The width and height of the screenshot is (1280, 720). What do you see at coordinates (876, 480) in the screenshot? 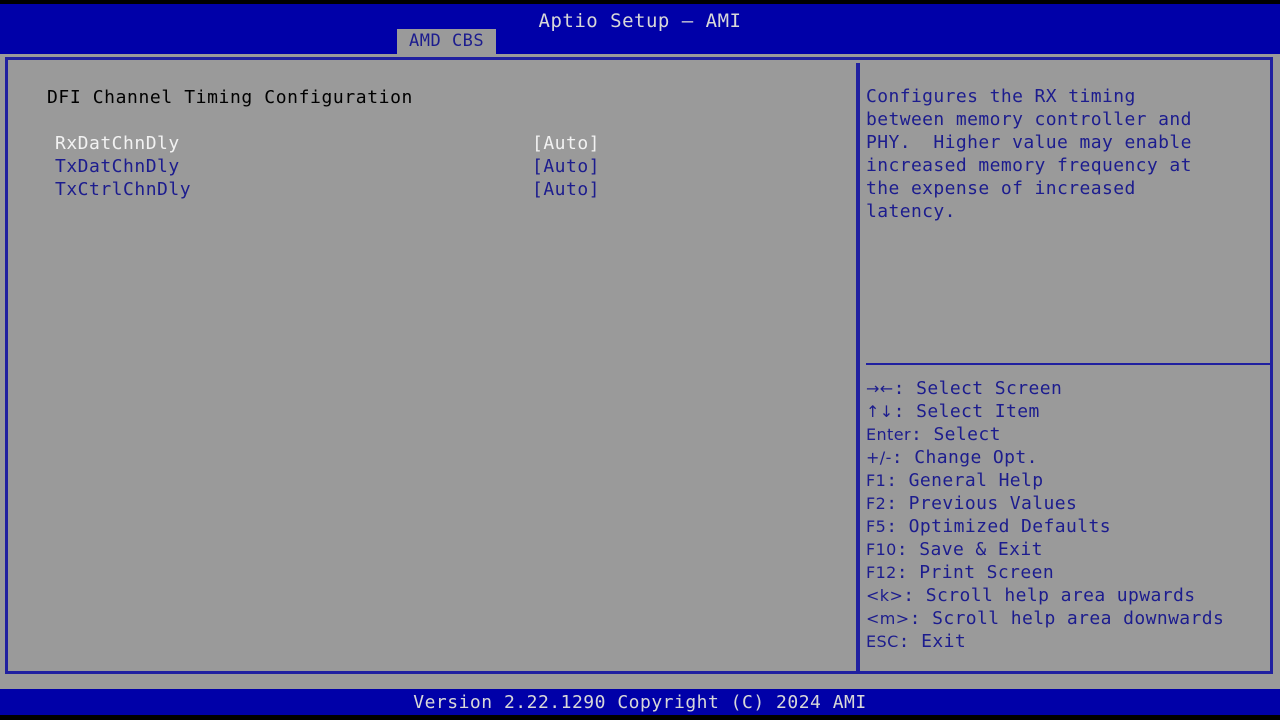
I see `legend-keys: F1` at bounding box center [876, 480].